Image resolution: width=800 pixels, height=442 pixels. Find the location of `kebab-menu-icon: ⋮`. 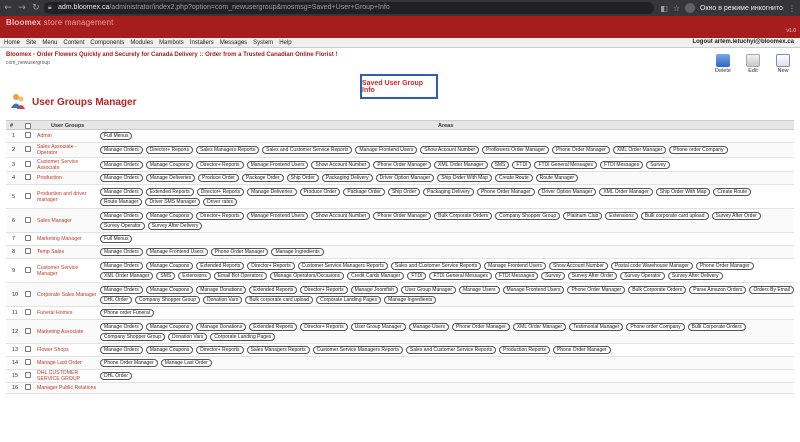

kebab-menu-icon: ⋮ is located at coordinates (792, 8).